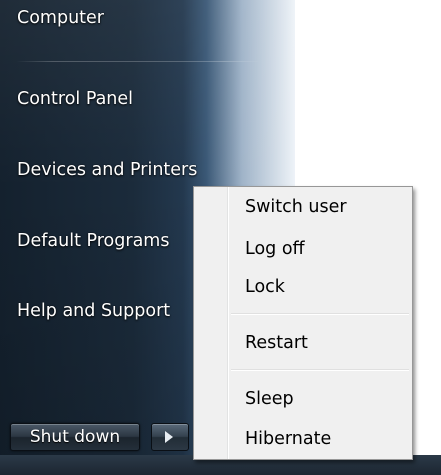 This screenshot has width=441, height=475. Describe the element at coordinates (75, 99) in the screenshot. I see `menu-item-control-panel: Control Panel` at that location.